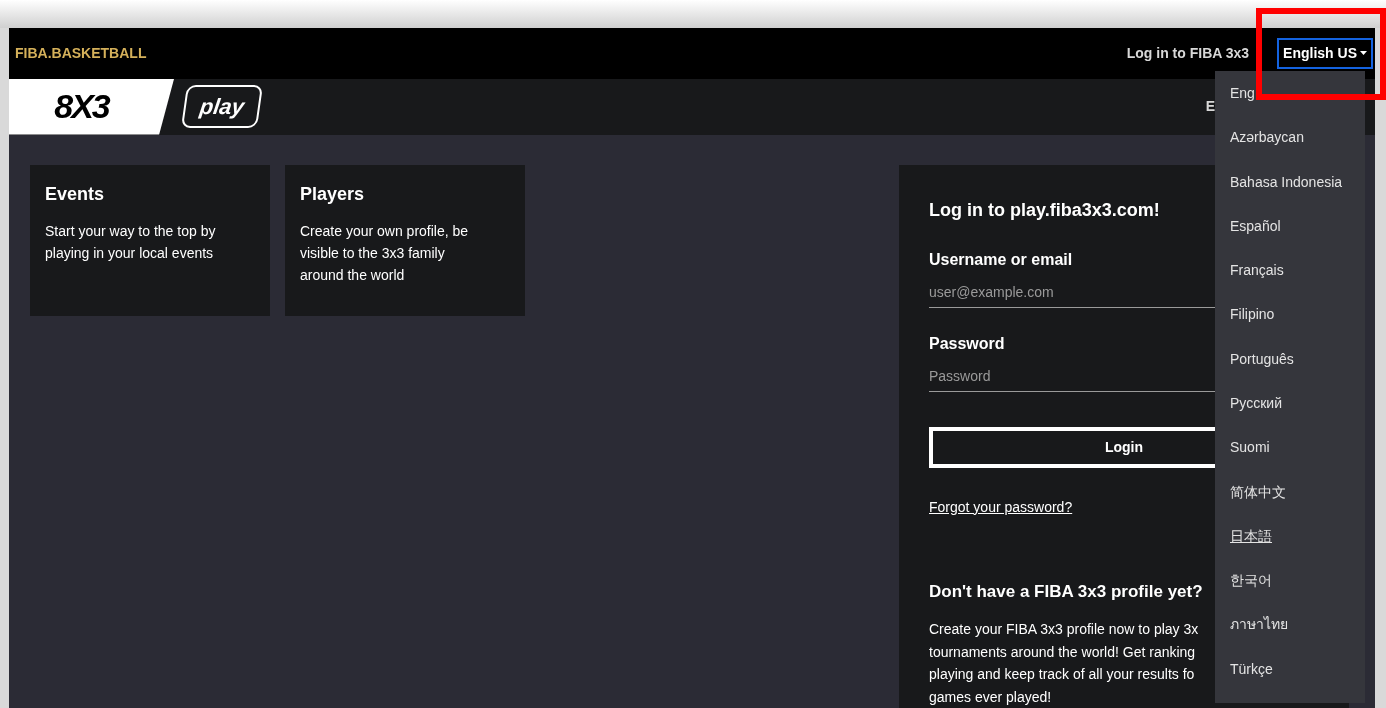 This screenshot has width=1386, height=708. I want to click on signup-title: Don't have a FIBA 3x3 profile yet?, so click(1066, 591).